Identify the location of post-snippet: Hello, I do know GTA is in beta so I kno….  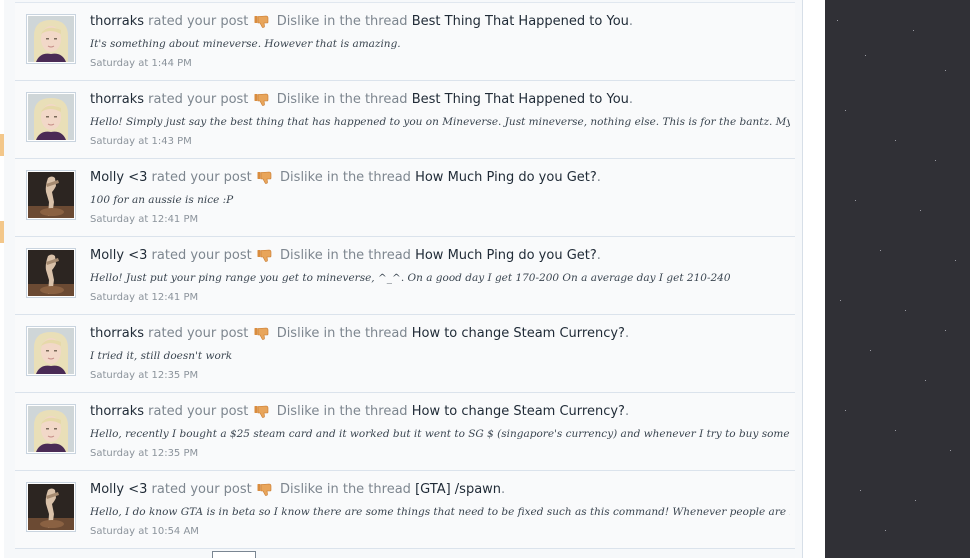
(440, 512).